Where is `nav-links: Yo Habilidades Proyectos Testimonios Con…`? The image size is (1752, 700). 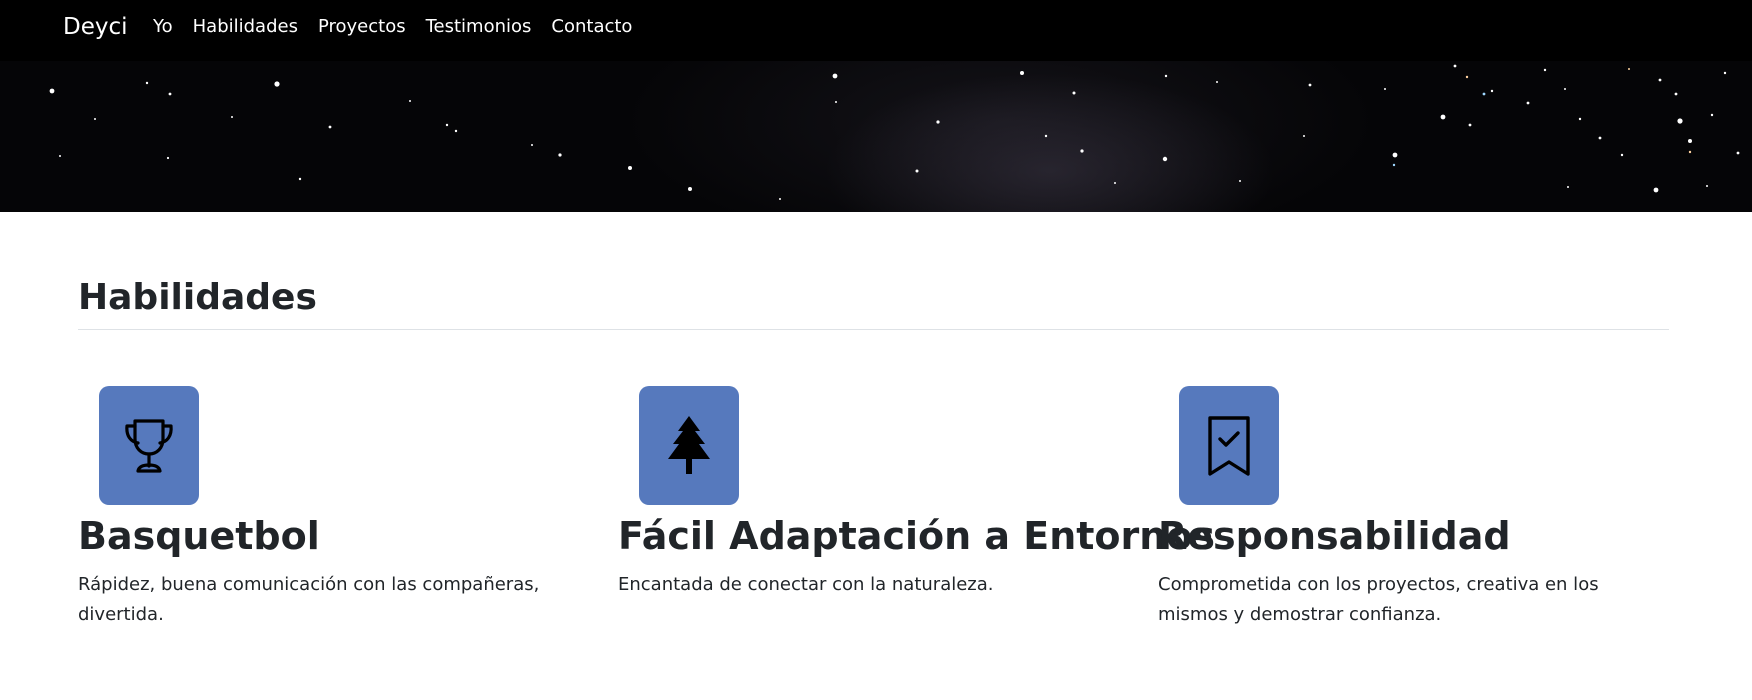
nav-links: Yo Habilidades Proyectos Testimonios Con… is located at coordinates (392, 27).